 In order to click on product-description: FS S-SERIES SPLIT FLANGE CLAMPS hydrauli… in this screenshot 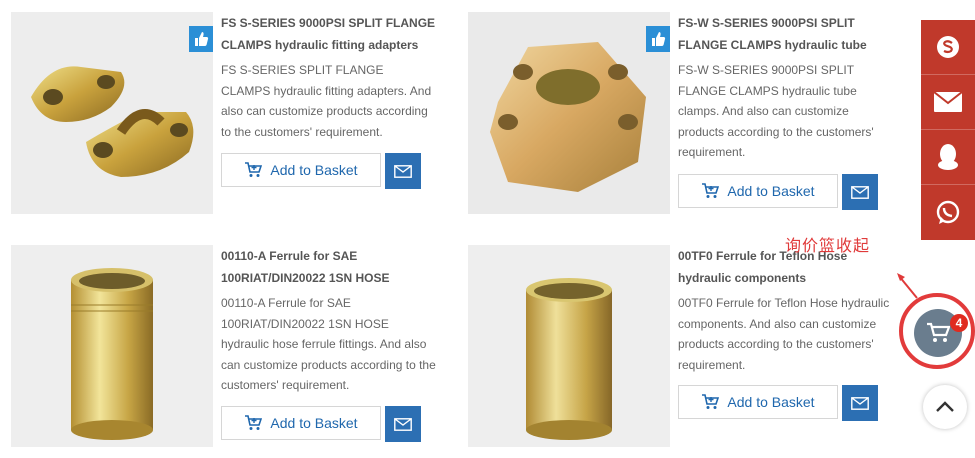, I will do `click(326, 101)`.